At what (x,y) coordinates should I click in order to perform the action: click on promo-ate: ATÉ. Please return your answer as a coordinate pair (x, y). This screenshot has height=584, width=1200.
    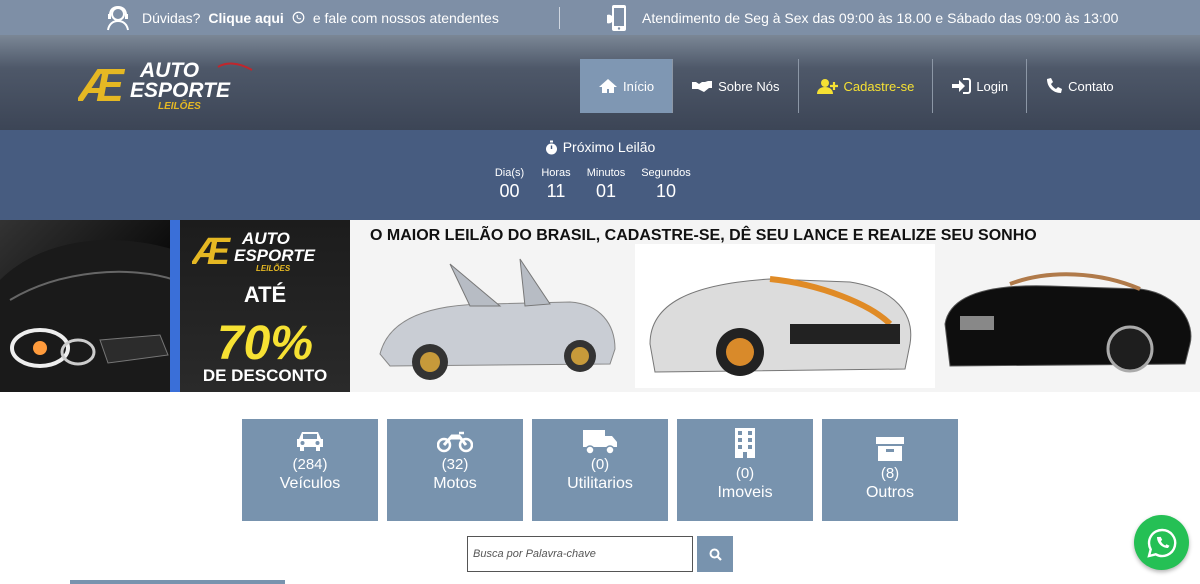
    Looking at the image, I should click on (265, 294).